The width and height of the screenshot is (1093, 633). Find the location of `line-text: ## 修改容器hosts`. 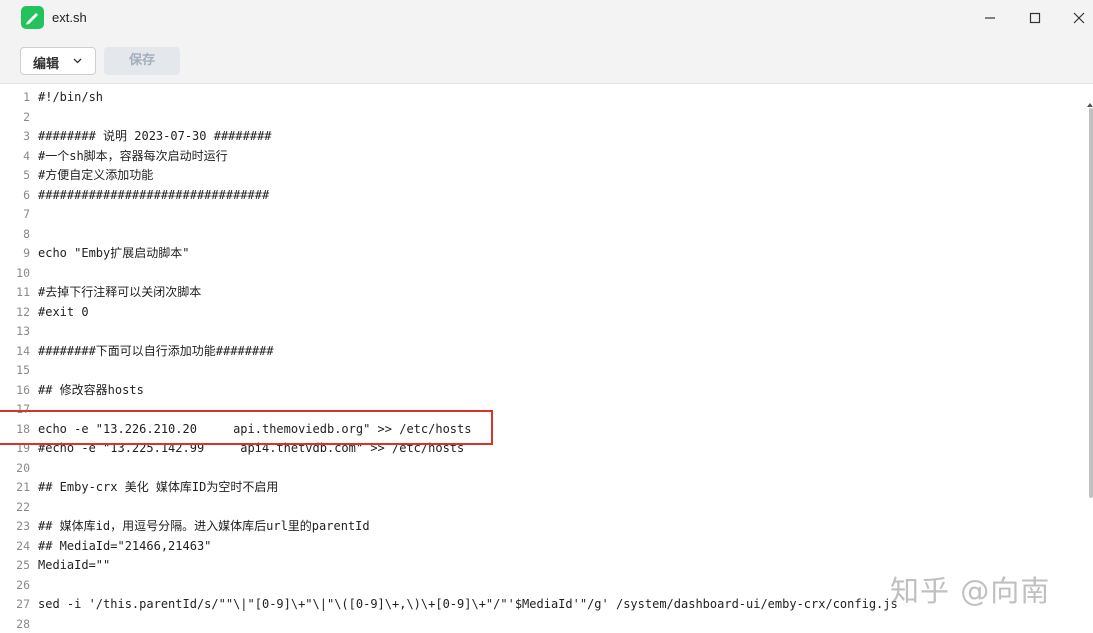

line-text: ## 修改容器hosts is located at coordinates (91, 389).